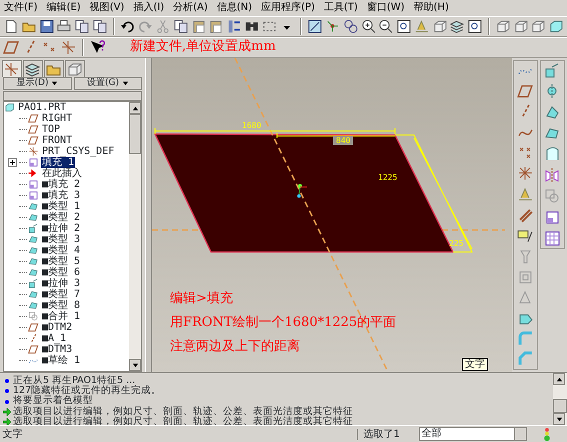 Image resolution: width=567 pixels, height=442 pixels. What do you see at coordinates (61, 239) in the screenshot?
I see `tree-item: ■类型 3` at bounding box center [61, 239].